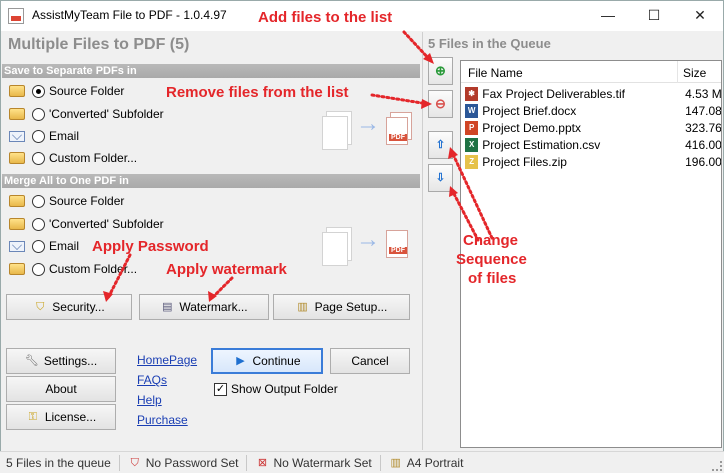  Describe the element at coordinates (489, 43) in the screenshot. I see `queue-heading: 5 Files in the Queue` at that location.